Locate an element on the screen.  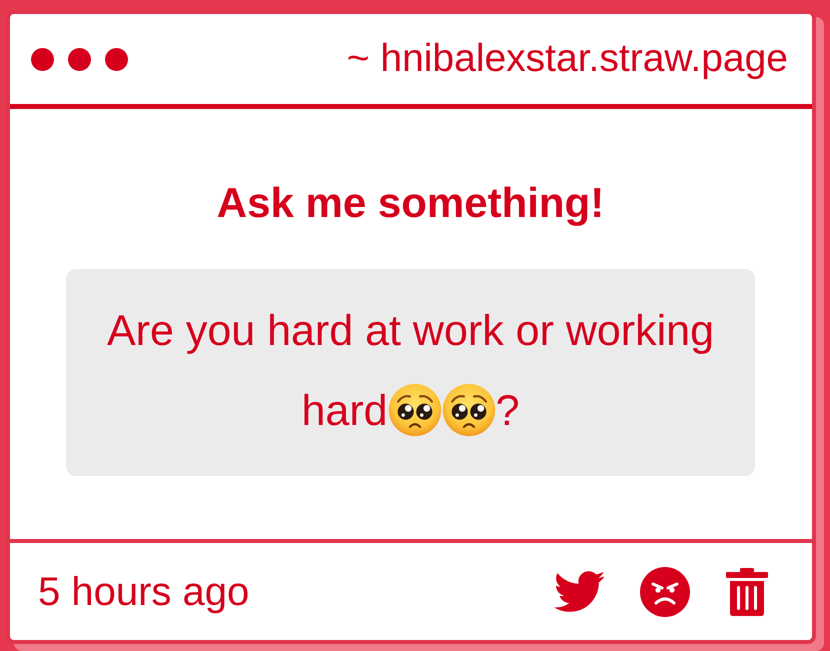
timestamp: 5 hours ago is located at coordinates (144, 591).